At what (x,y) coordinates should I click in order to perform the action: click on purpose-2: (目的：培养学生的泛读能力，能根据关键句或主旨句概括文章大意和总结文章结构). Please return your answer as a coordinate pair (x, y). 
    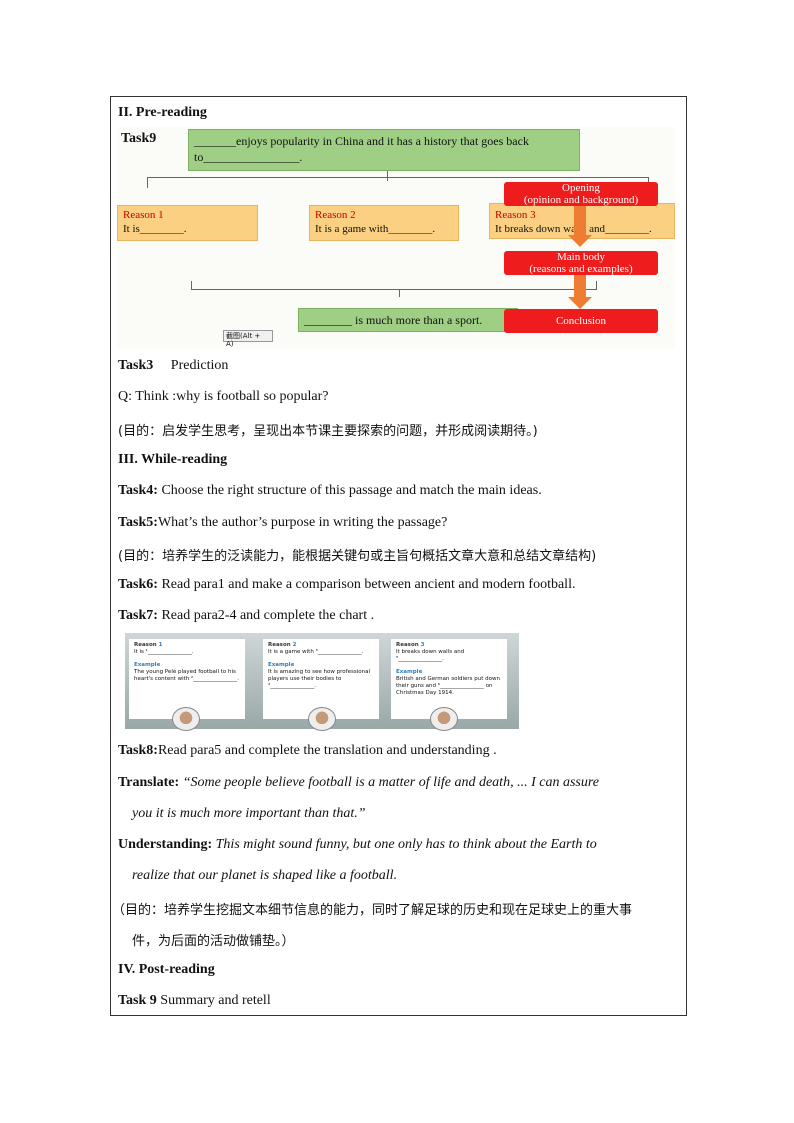
    Looking at the image, I should click on (357, 556).